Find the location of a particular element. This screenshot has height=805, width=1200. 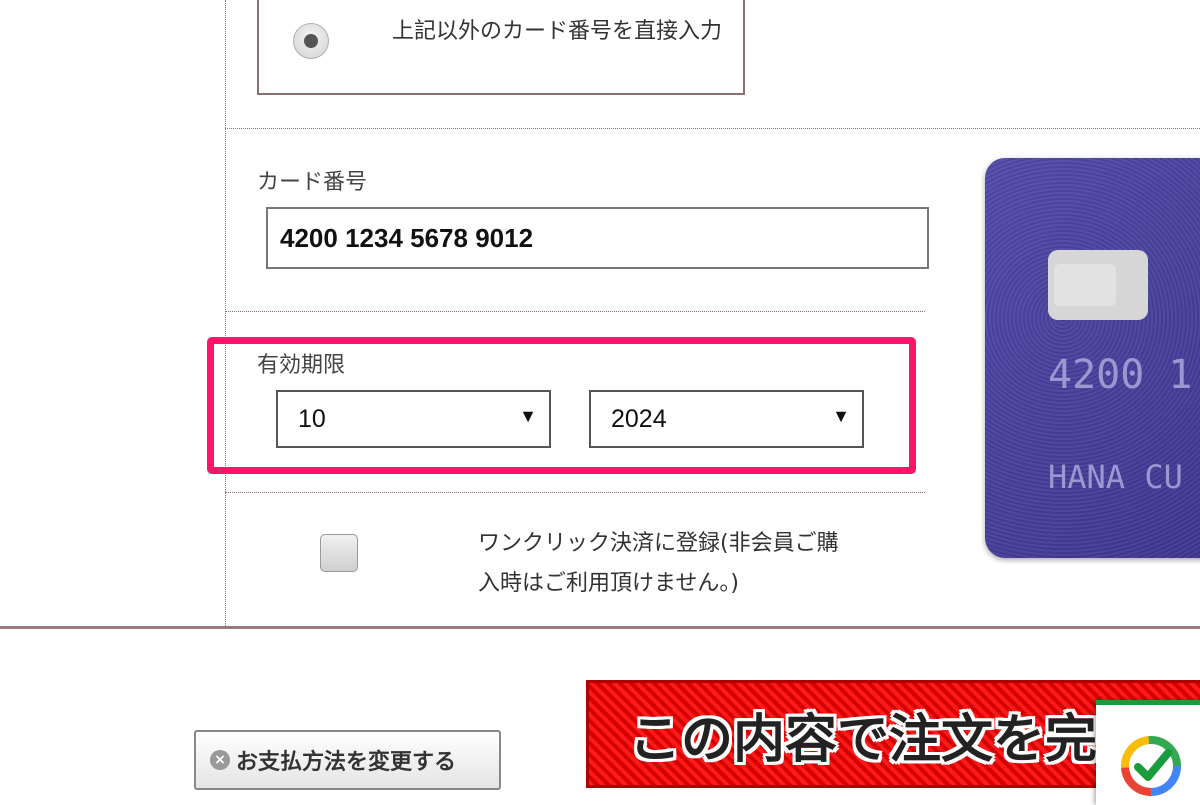

direct-card-entry-option: 上記以外のカード番号を直接入力 is located at coordinates (501, 47).